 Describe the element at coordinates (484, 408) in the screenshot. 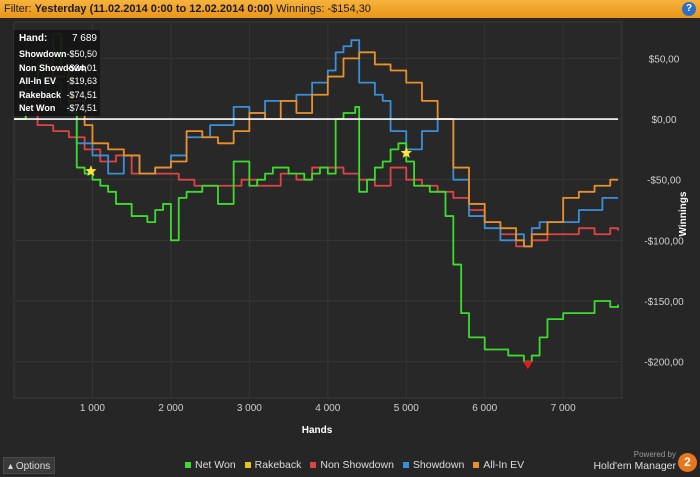

I see `x-tick-label: 6 000` at that location.